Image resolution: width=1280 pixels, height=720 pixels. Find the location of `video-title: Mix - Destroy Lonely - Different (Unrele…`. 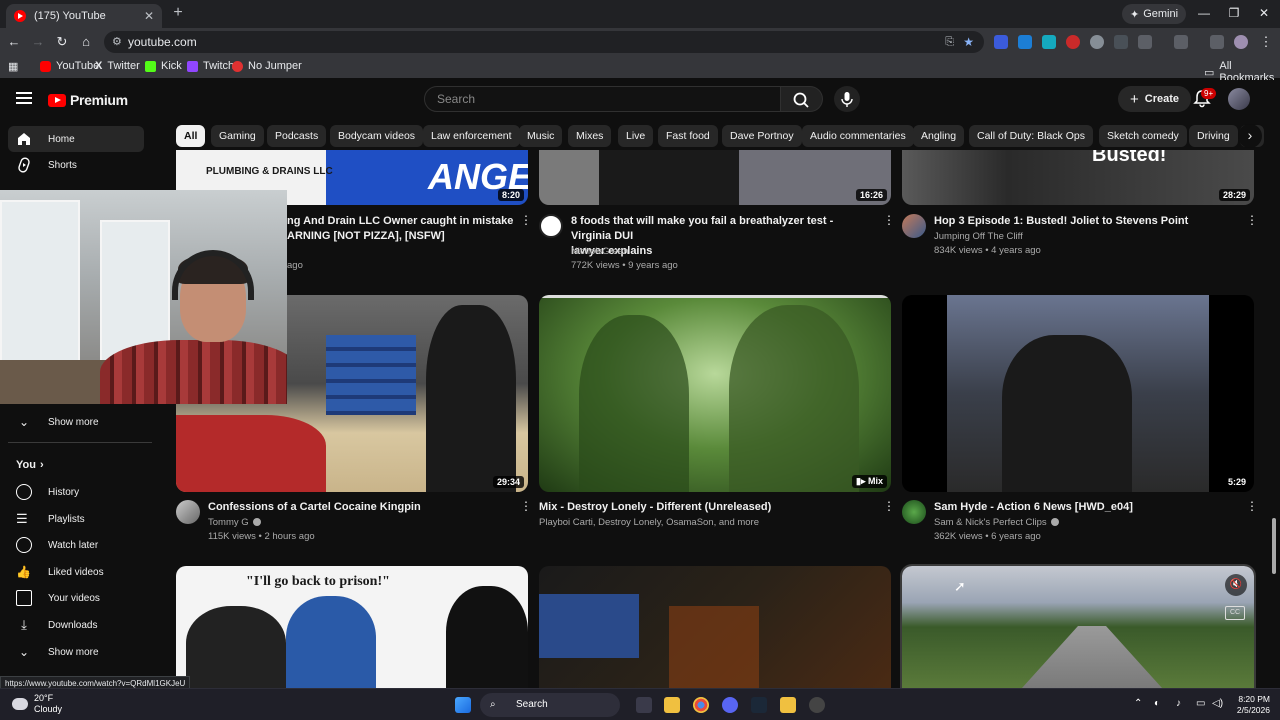

video-title: Mix - Destroy Lonely - Different (Unrele… is located at coordinates (704, 507).